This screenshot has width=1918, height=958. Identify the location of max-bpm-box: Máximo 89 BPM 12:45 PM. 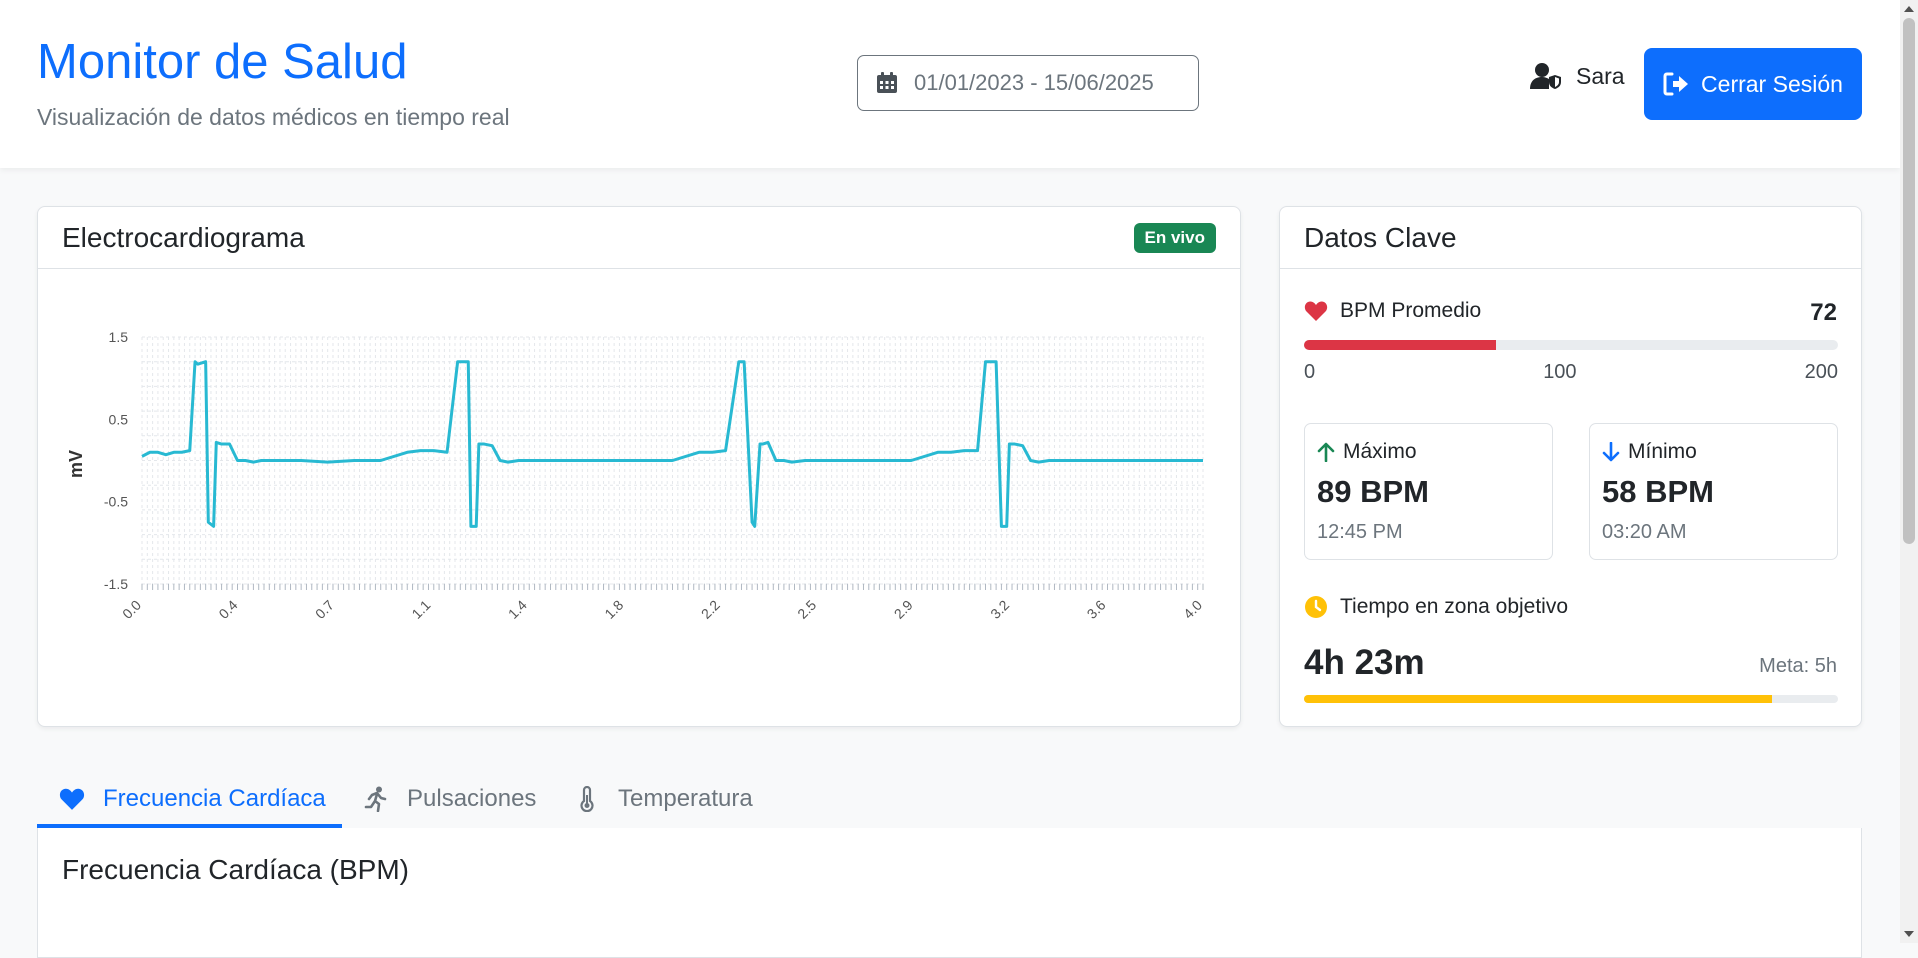
(1428, 491).